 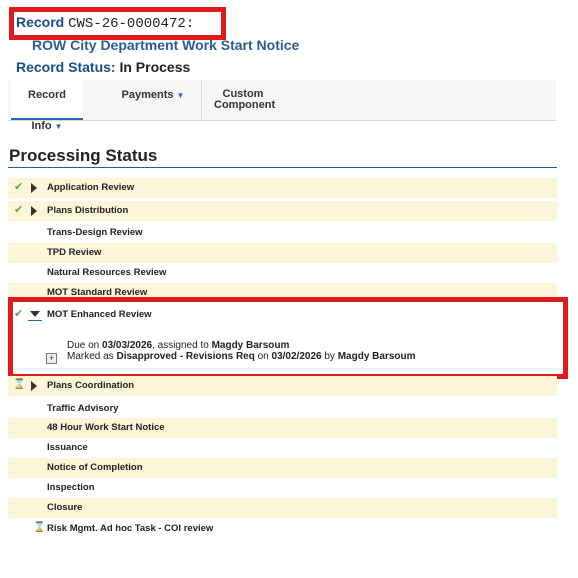 I want to click on tab-bar: Record Info ▼ Payments ▼ Custom Component, so click(x=282, y=106).